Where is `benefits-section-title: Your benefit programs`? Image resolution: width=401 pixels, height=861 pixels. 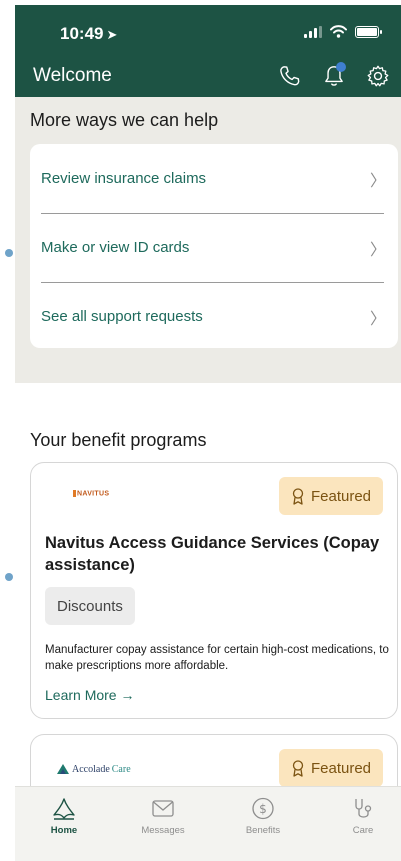 benefits-section-title: Your benefit programs is located at coordinates (118, 440).